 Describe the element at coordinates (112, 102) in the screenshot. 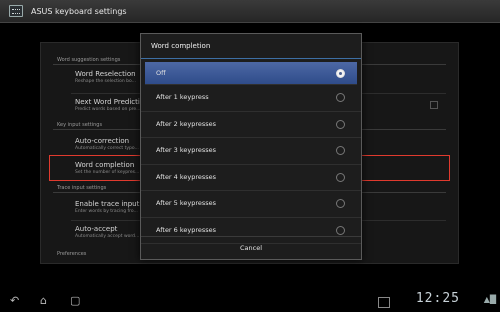

I see `setting-title: Next Word Prediction` at that location.